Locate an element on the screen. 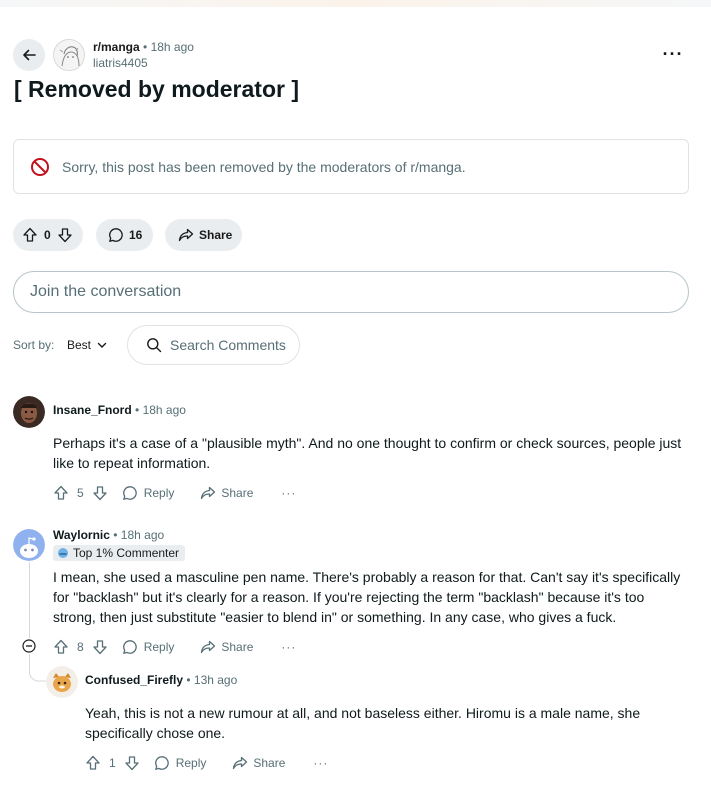  search-icon is located at coordinates (154, 345).